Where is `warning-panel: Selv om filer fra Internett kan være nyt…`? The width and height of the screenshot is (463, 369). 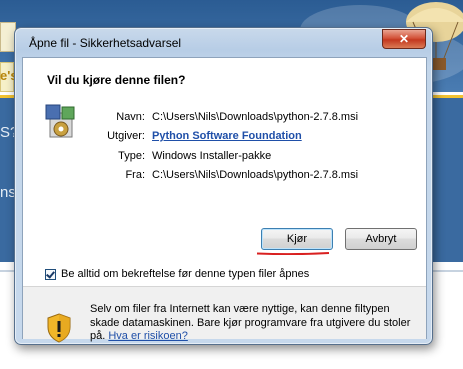
warning-panel: Selv om filer fra Internett kan være nyt… is located at coordinates (224, 314).